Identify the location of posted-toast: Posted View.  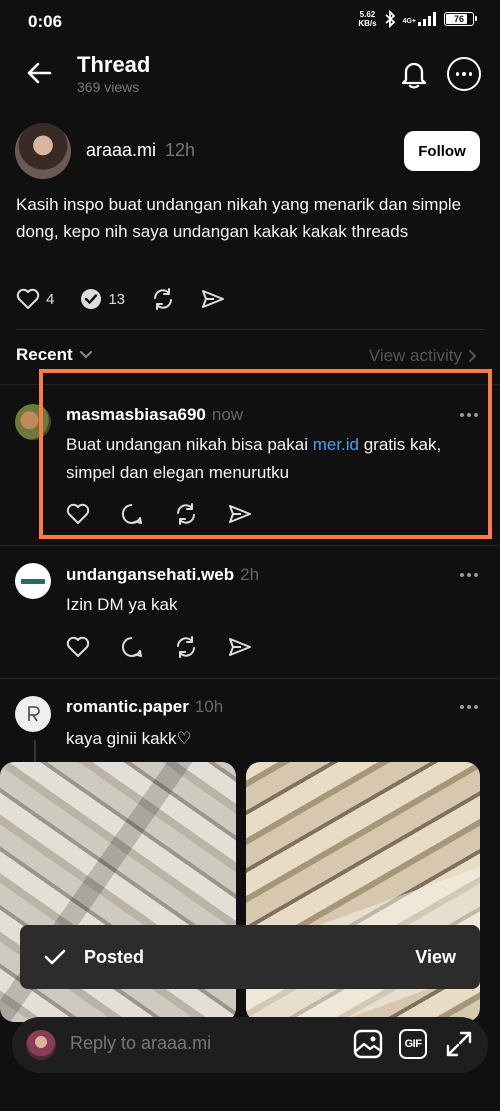
(250, 957).